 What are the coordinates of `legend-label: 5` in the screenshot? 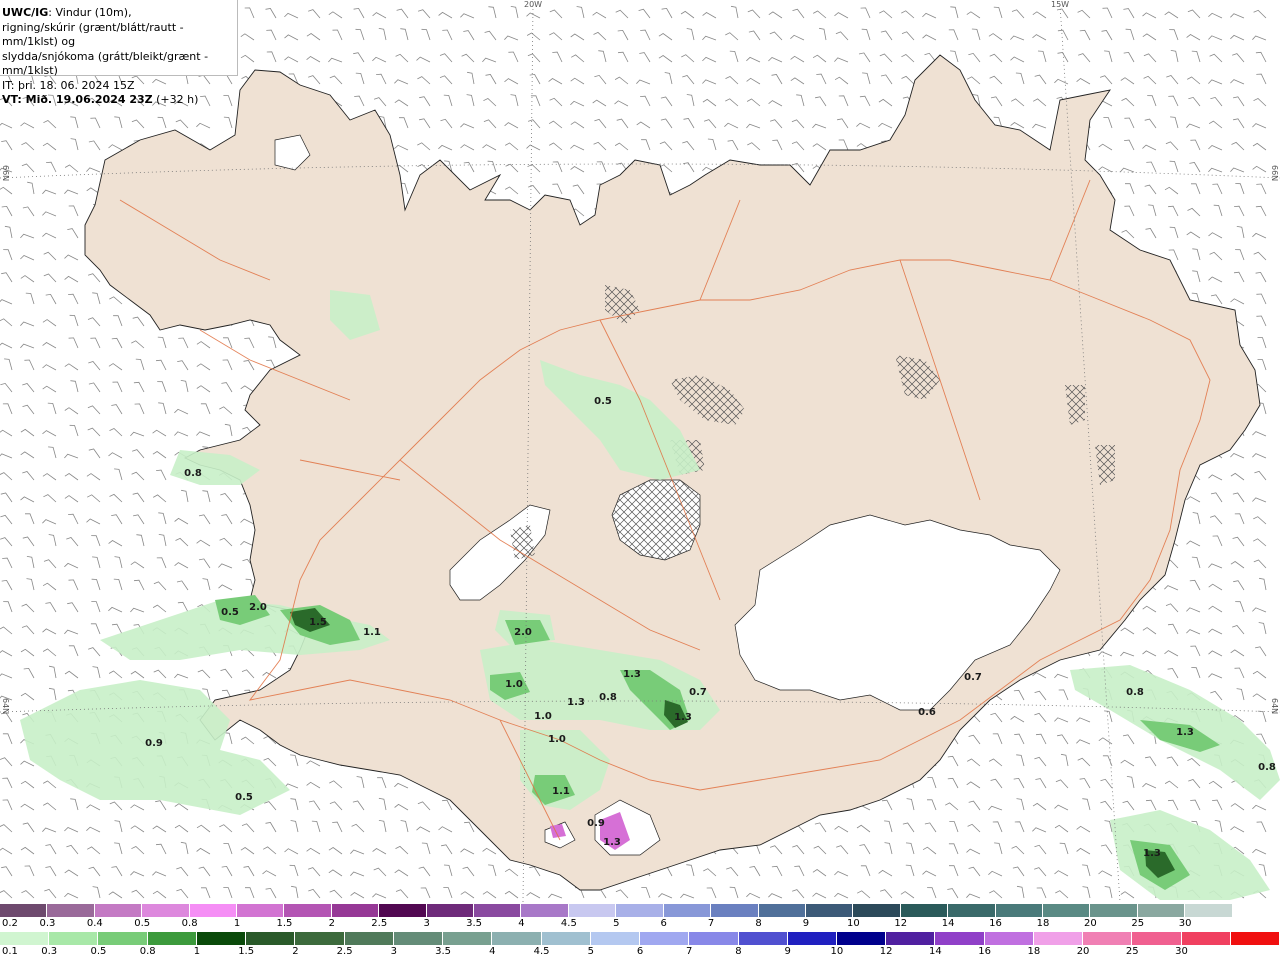 It's located at (616, 923).